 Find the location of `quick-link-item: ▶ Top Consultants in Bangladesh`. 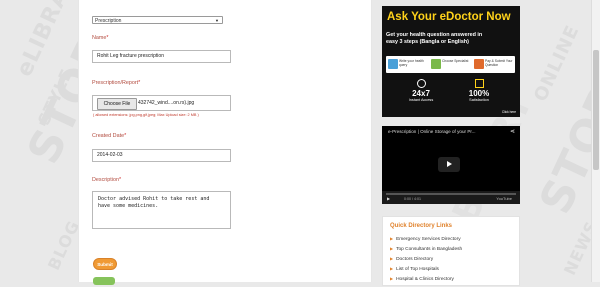

quick-link-item: ▶ Top Consultants in Bangladesh is located at coordinates (426, 249).